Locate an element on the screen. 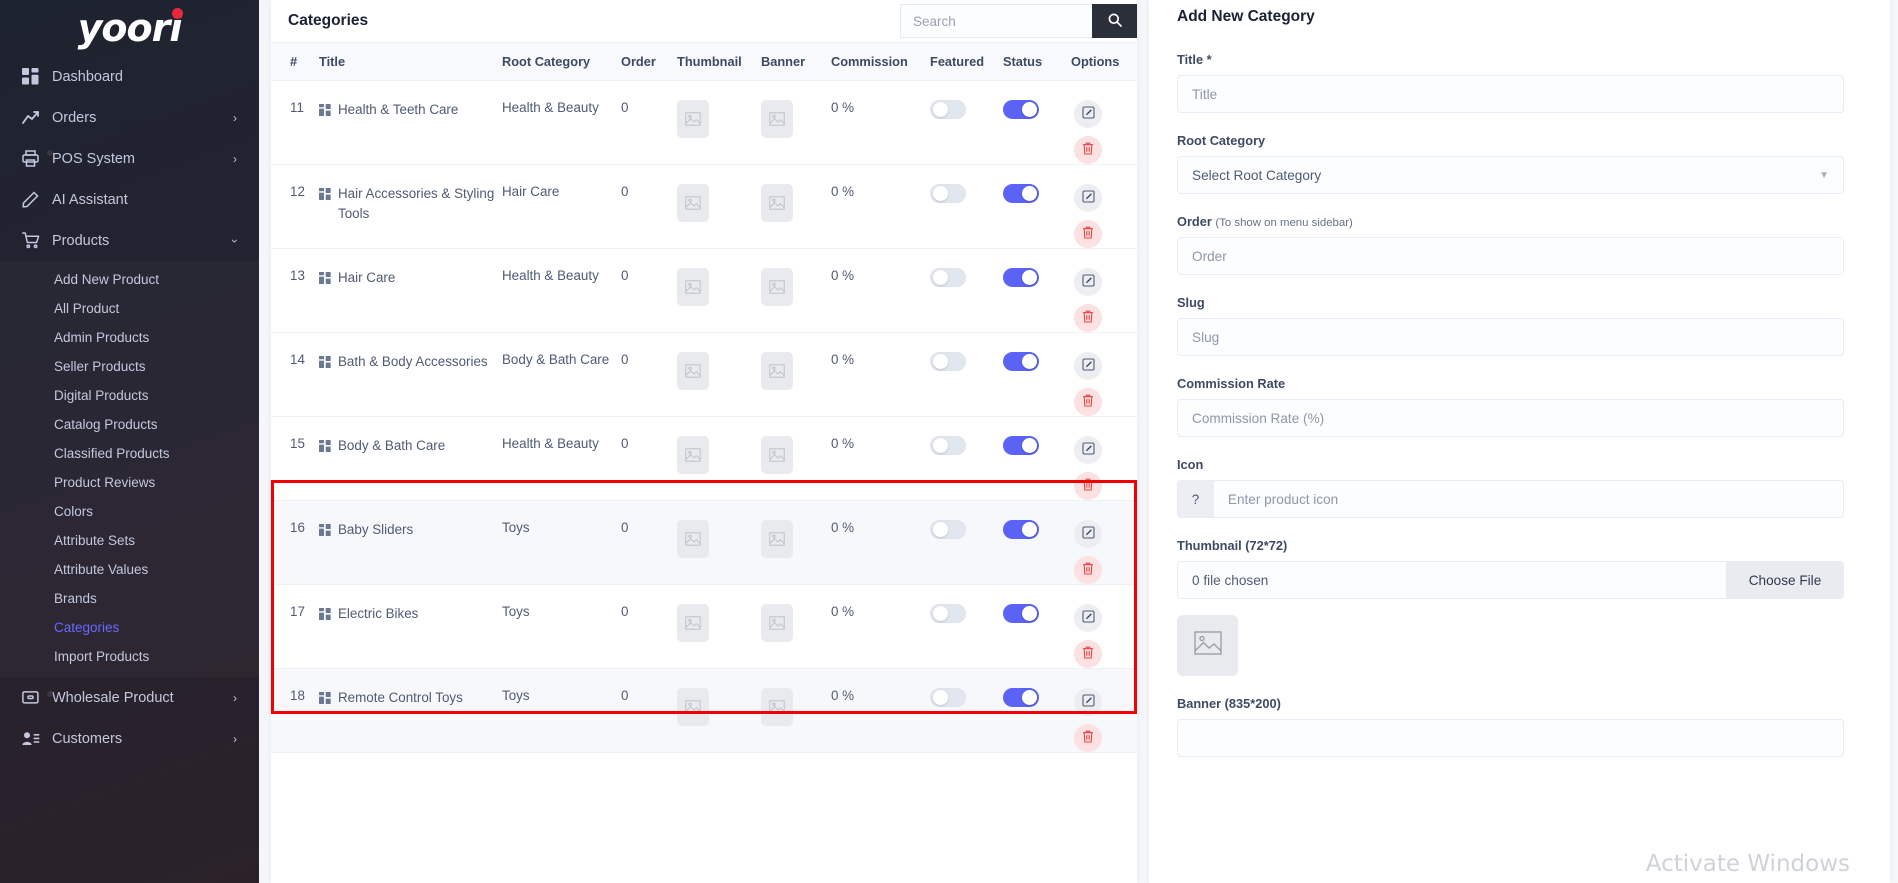 This screenshot has height=883, width=1898. table-row: 11 Health & Teeth Care Health & Beauty 0 0 % is located at coordinates (704, 122).